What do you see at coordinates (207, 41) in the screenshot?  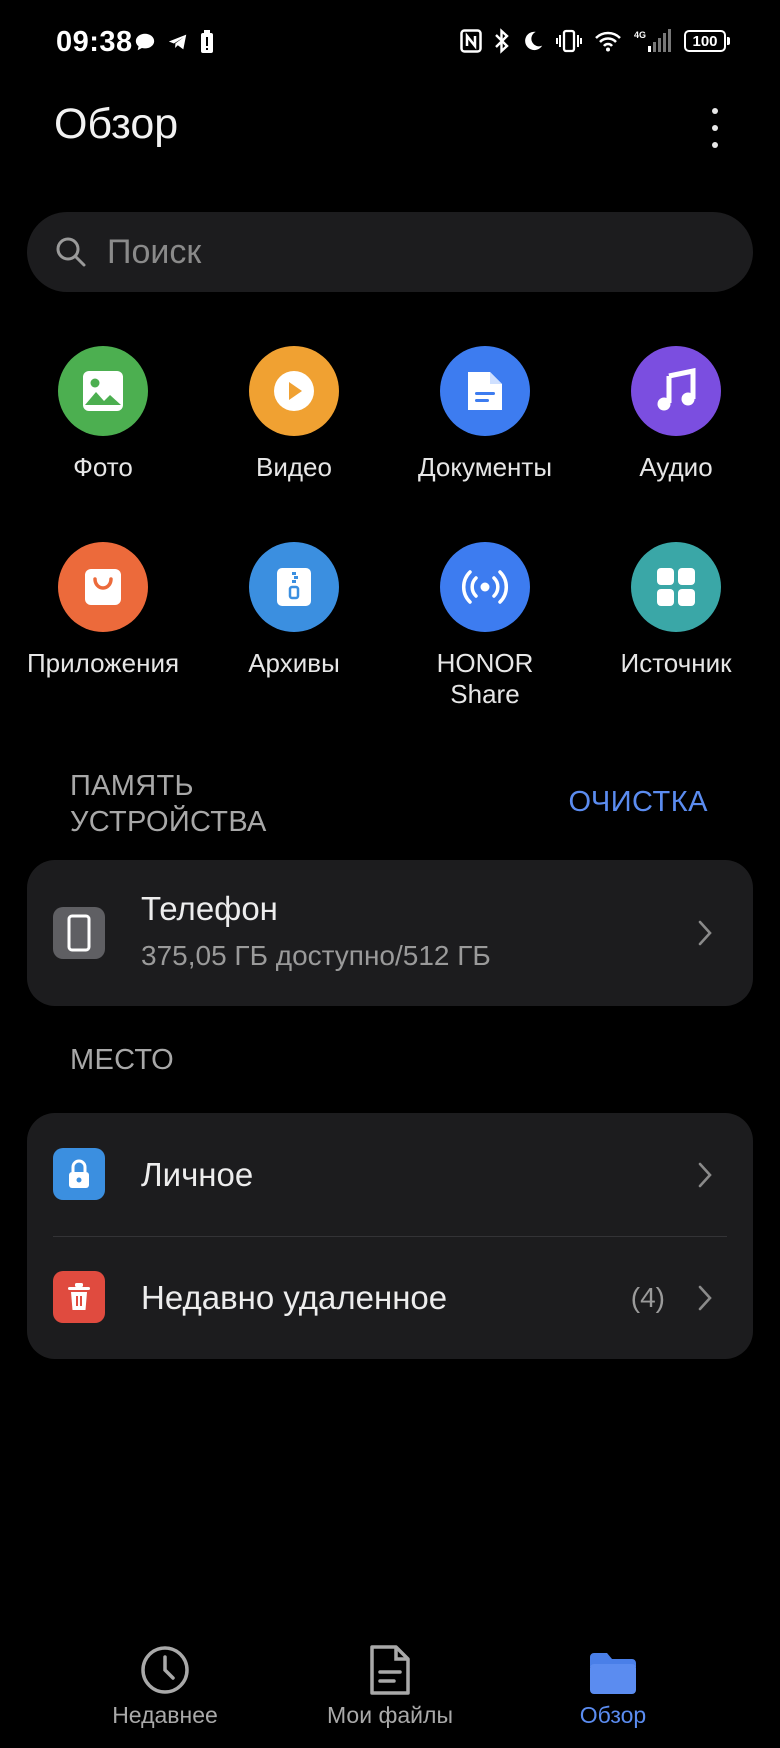 I see `battery-saver-icon` at bounding box center [207, 41].